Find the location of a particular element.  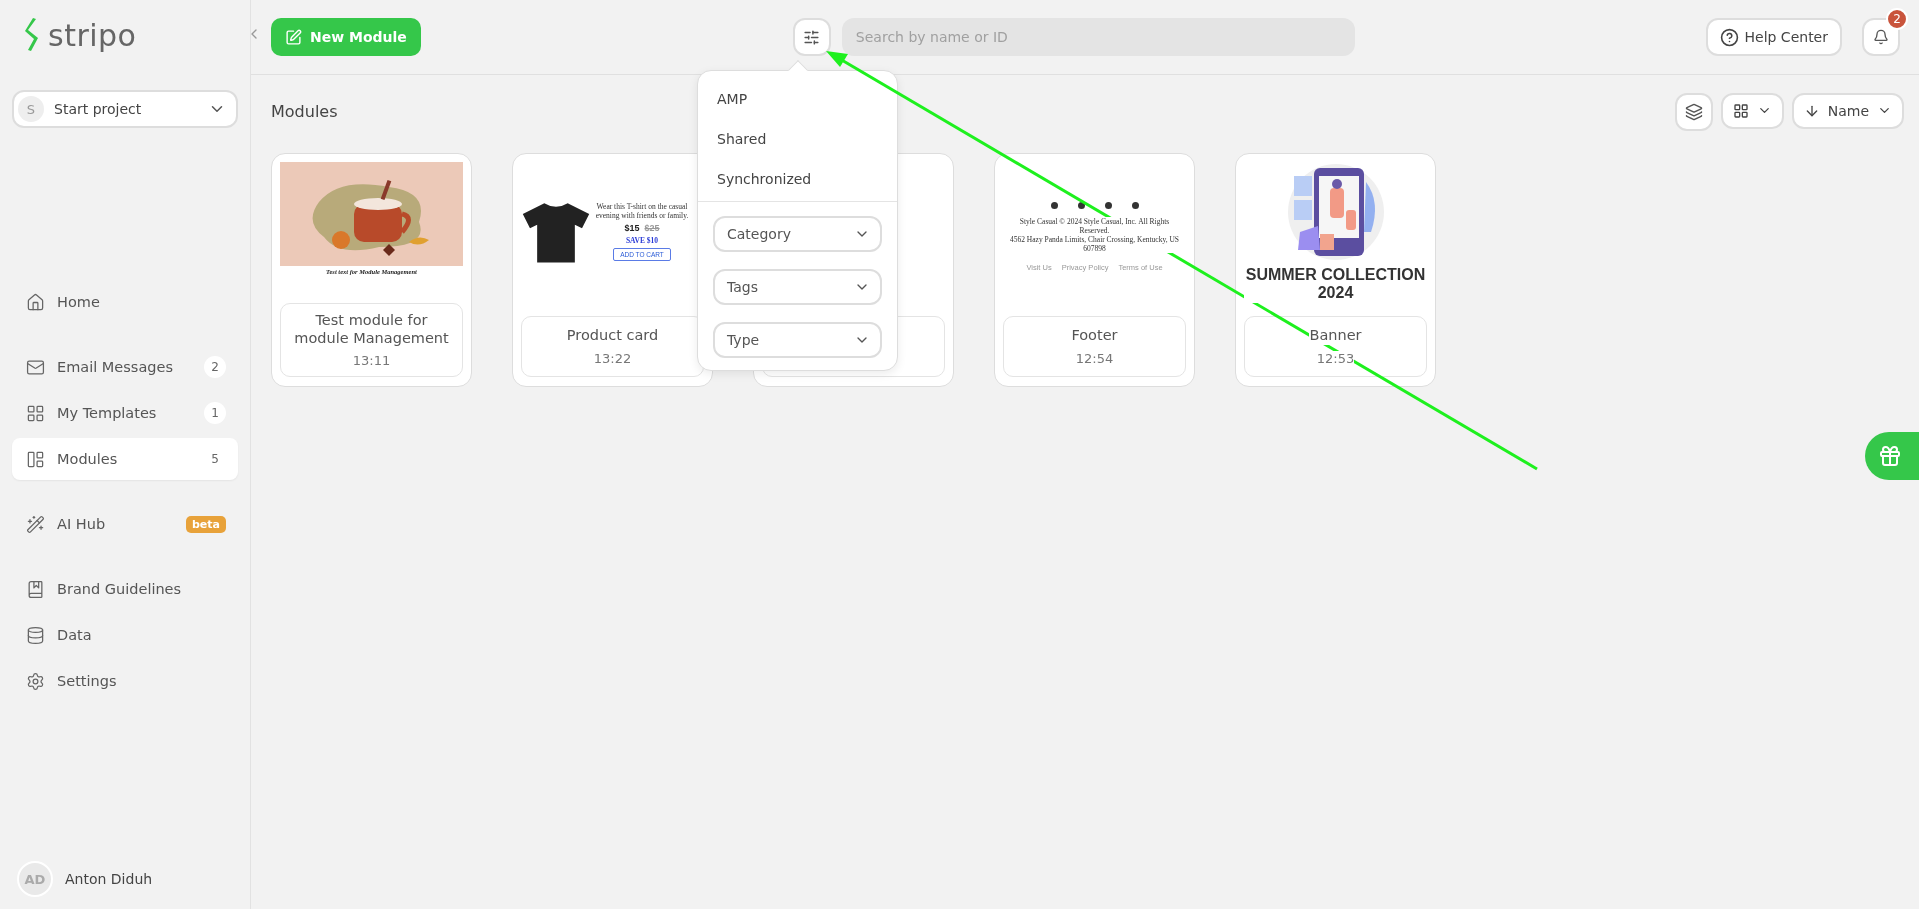

database-icon is located at coordinates (35, 635).